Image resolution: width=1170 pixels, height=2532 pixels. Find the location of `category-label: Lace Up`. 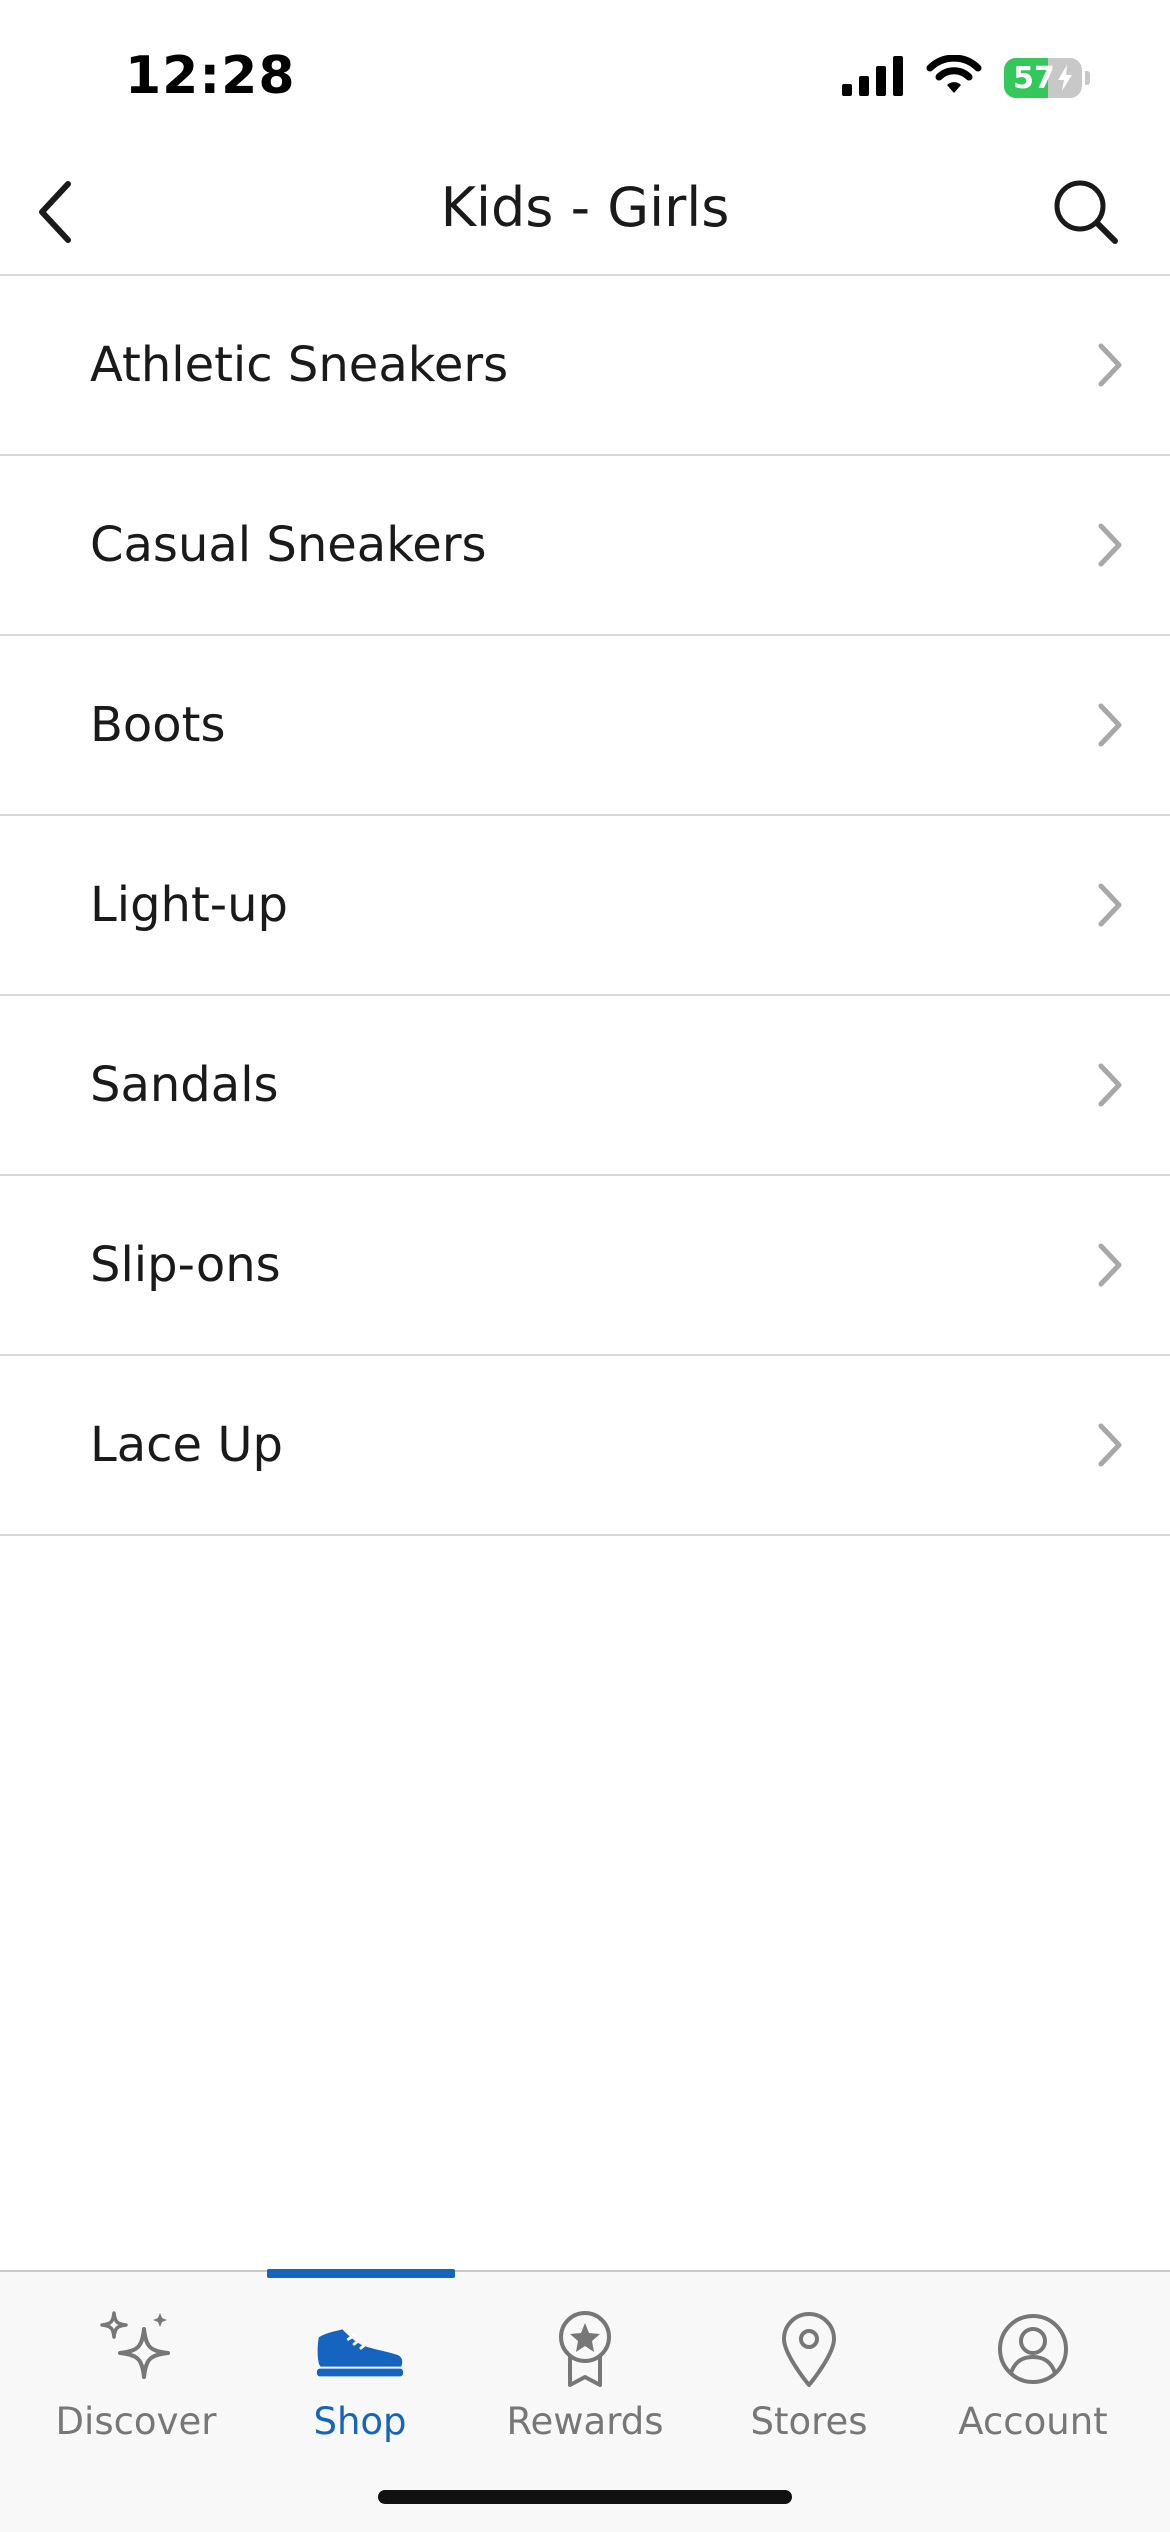

category-label: Lace Up is located at coordinates (186, 1445).